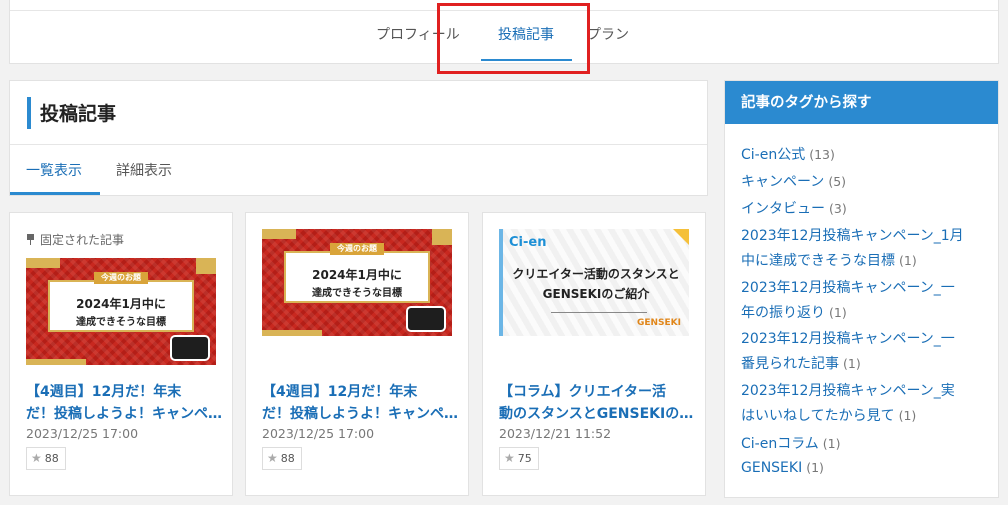 This screenshot has height=505, width=1008. What do you see at coordinates (597, 403) in the screenshot?
I see `article-title: 【コラム】クリエイター活 動のスタンスとGENSEKIのご紹介` at bounding box center [597, 403].